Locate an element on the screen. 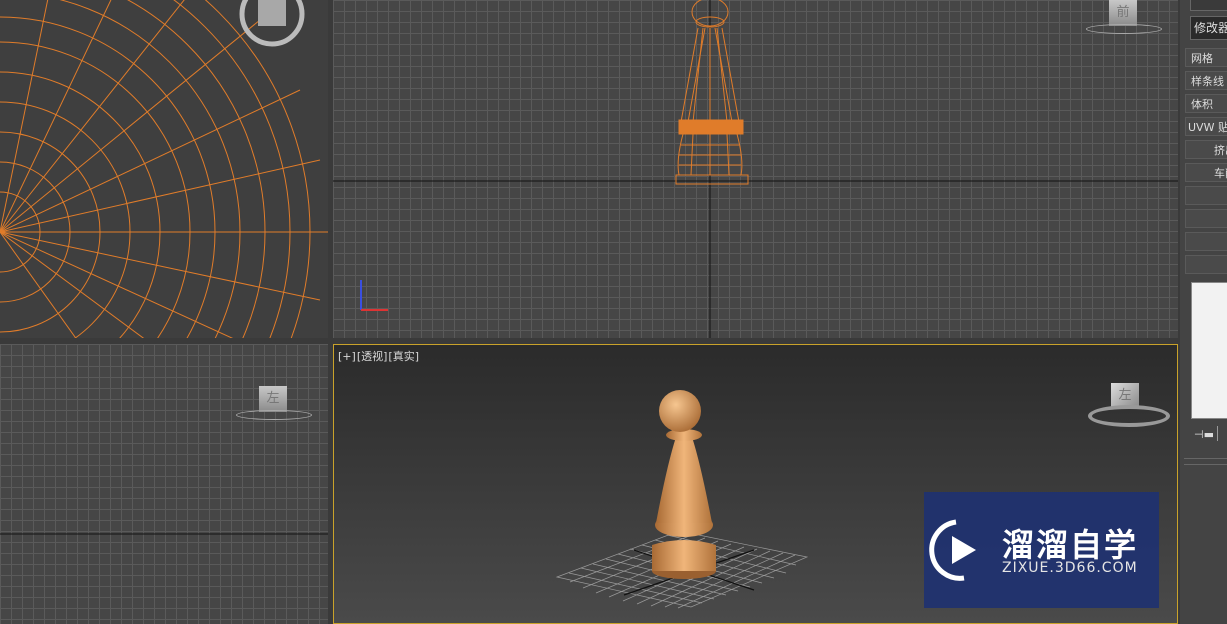 Image resolution: width=1227 pixels, height=624 pixels. viewcube-face: 左 is located at coordinates (273, 399).